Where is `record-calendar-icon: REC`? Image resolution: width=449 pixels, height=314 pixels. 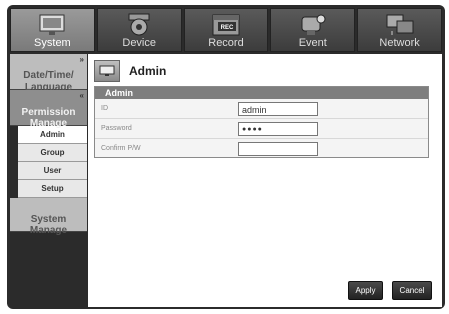
record-calendar-icon: REC is located at coordinates (226, 25).